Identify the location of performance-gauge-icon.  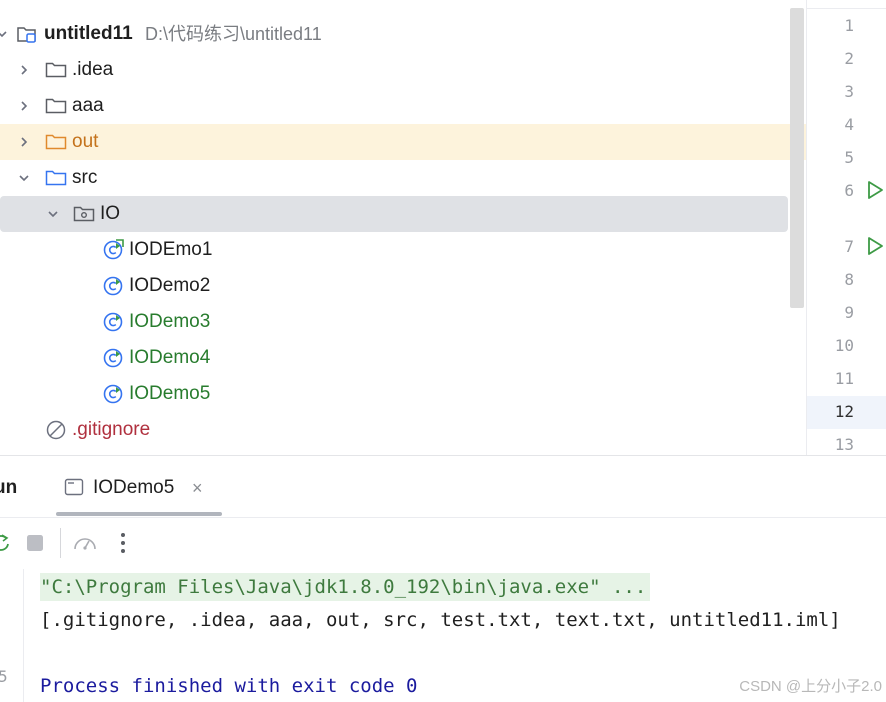
(85, 543).